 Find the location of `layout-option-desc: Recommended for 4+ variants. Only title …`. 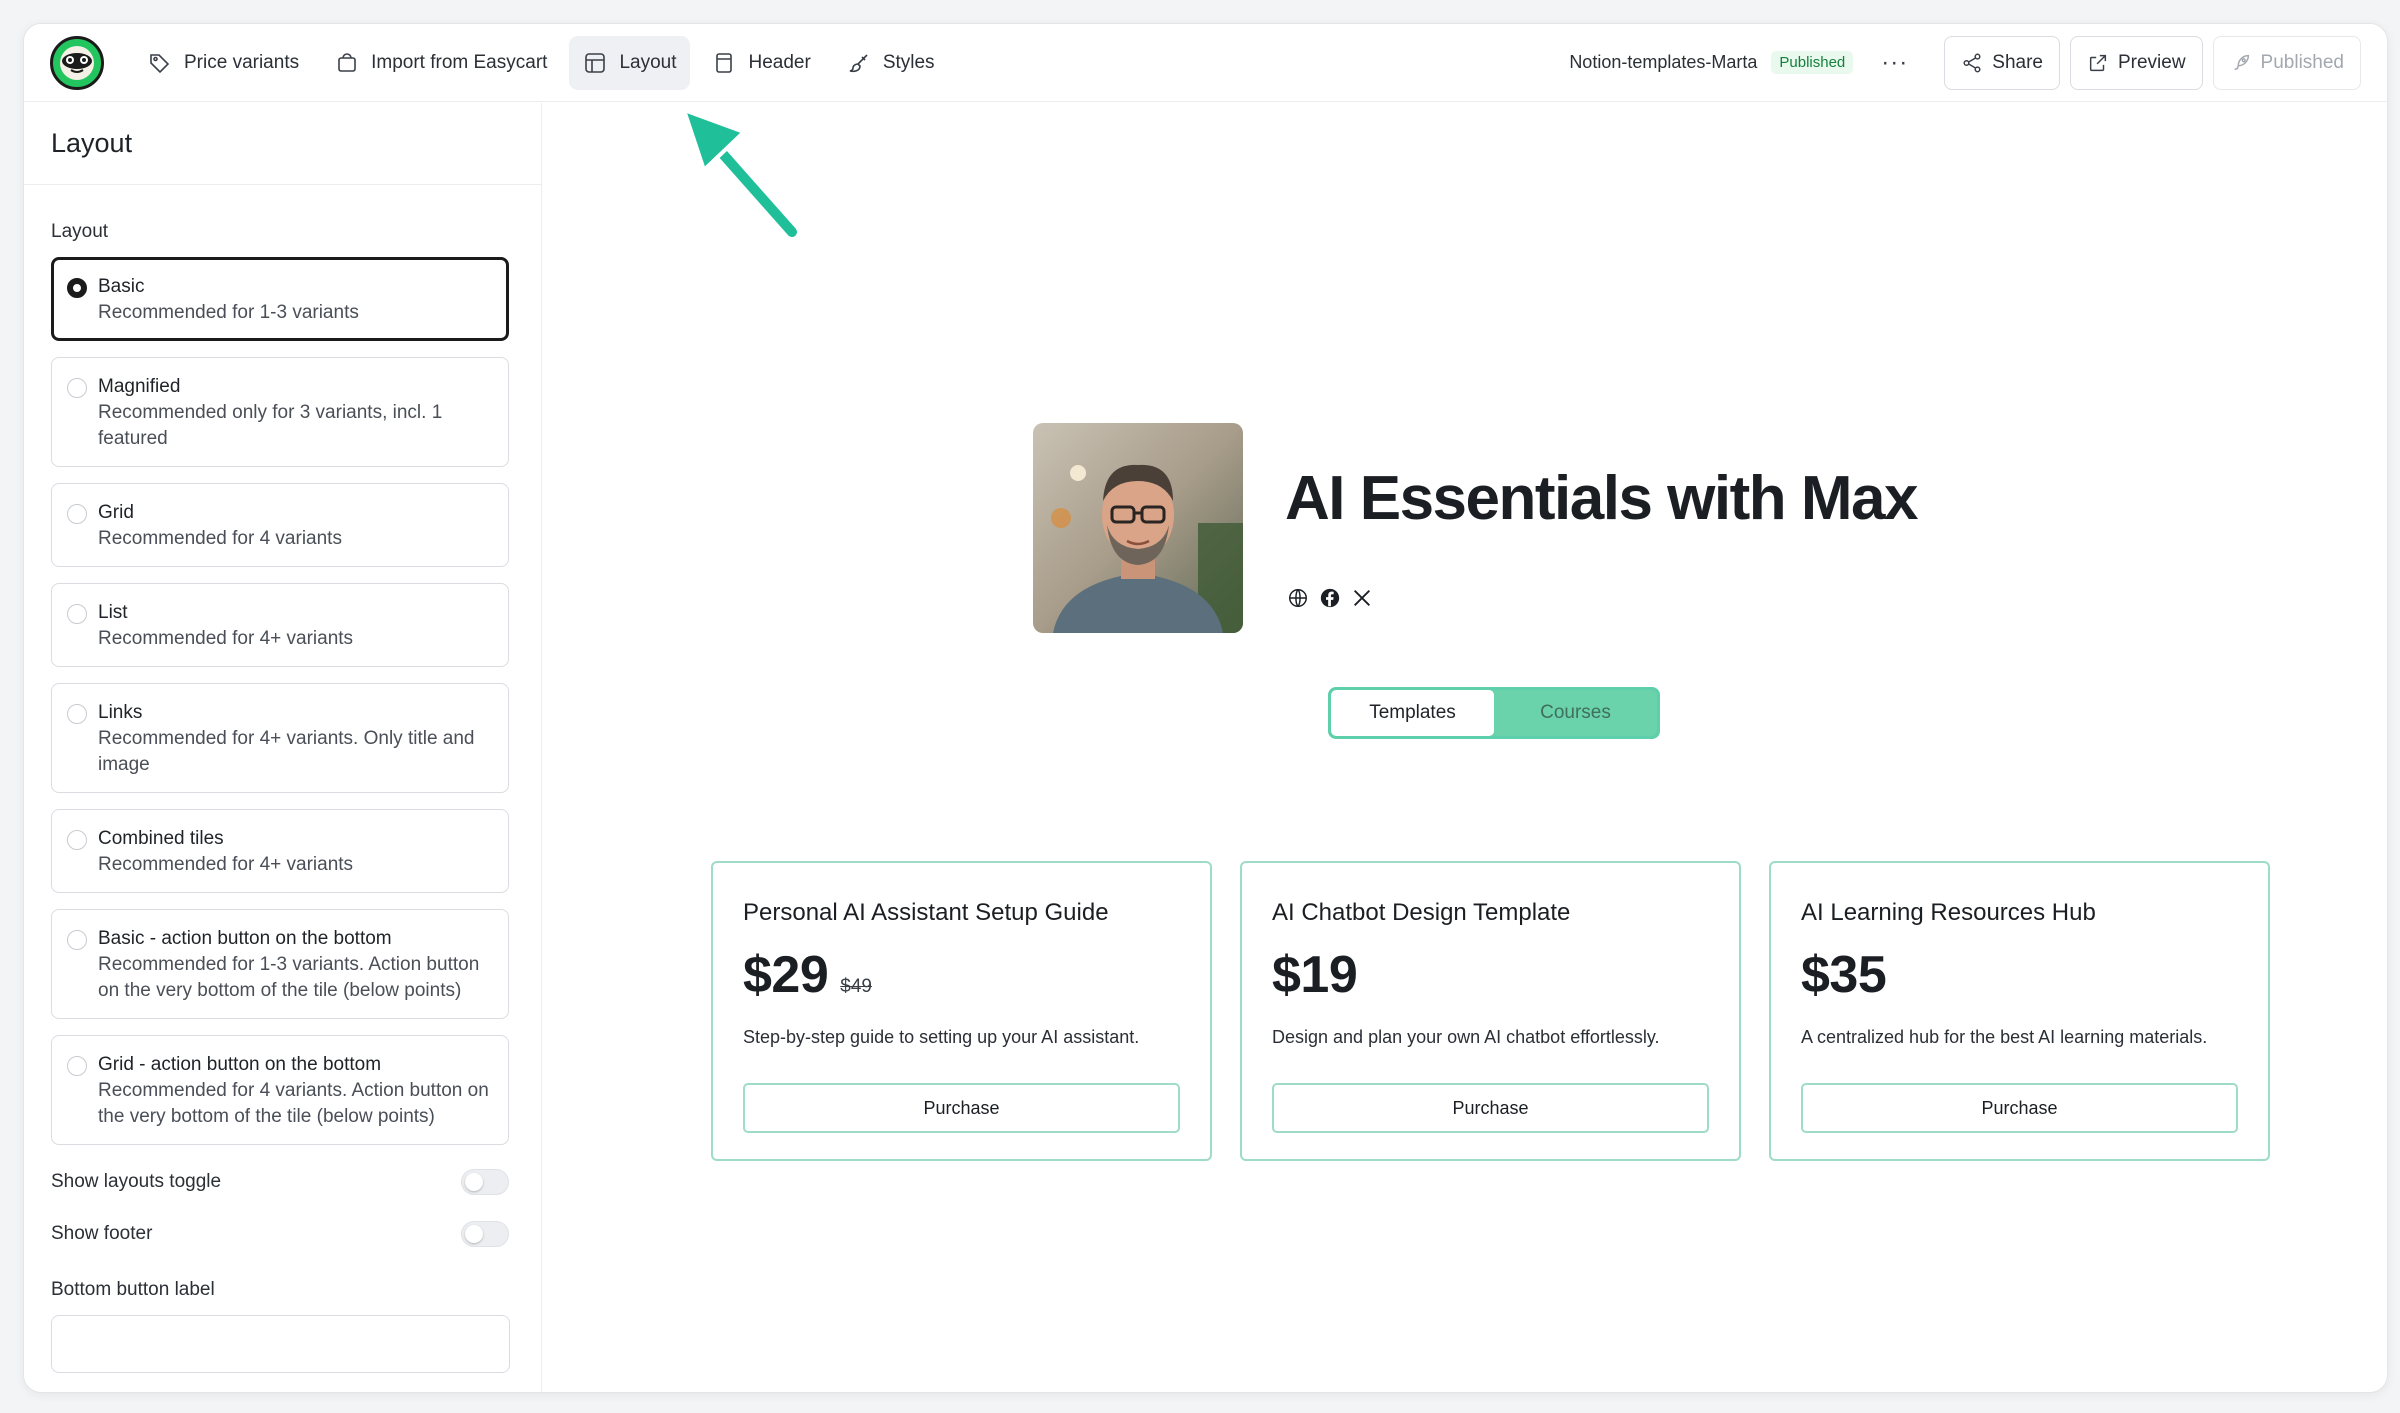

layout-option-desc: Recommended for 4+ variants. Only title … is located at coordinates (286, 751).